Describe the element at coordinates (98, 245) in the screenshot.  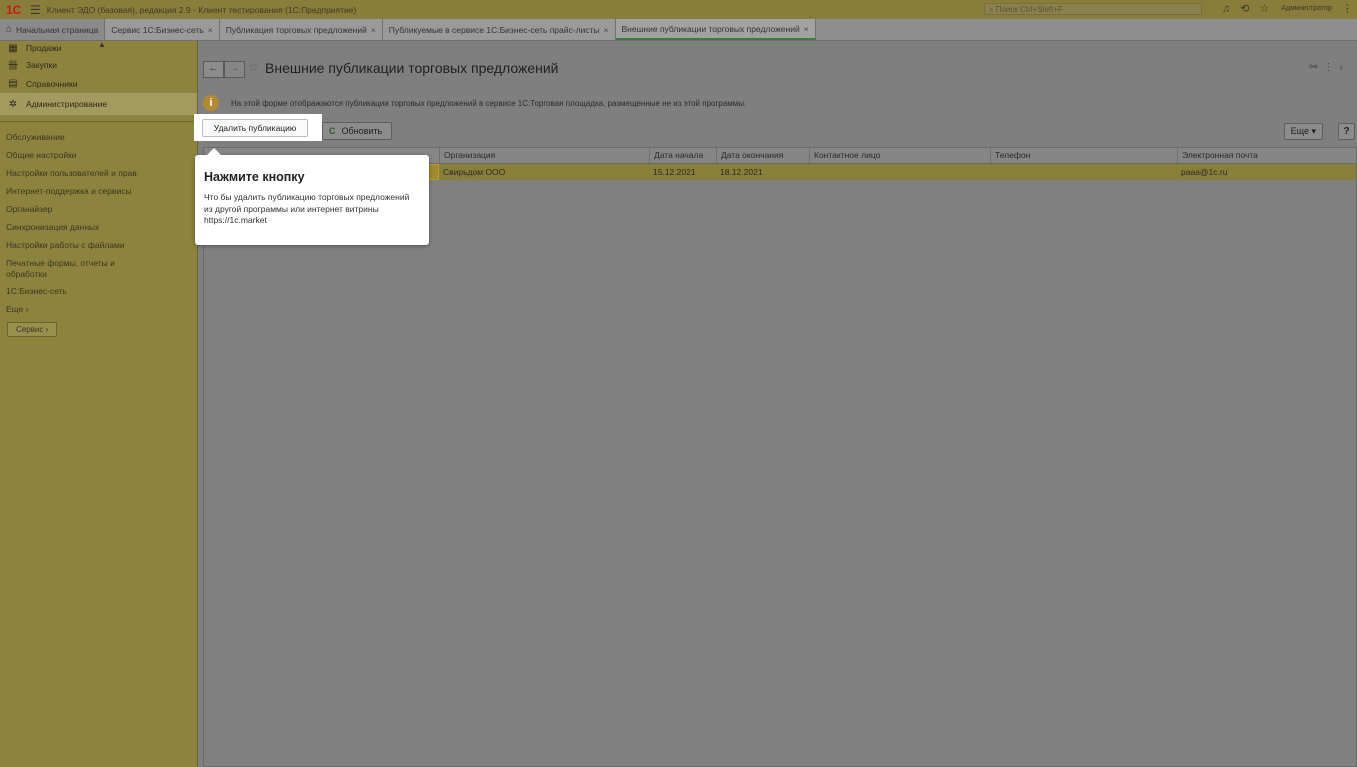
I see `sidebar-item-file-settings: Настройки работы с файлами` at that location.